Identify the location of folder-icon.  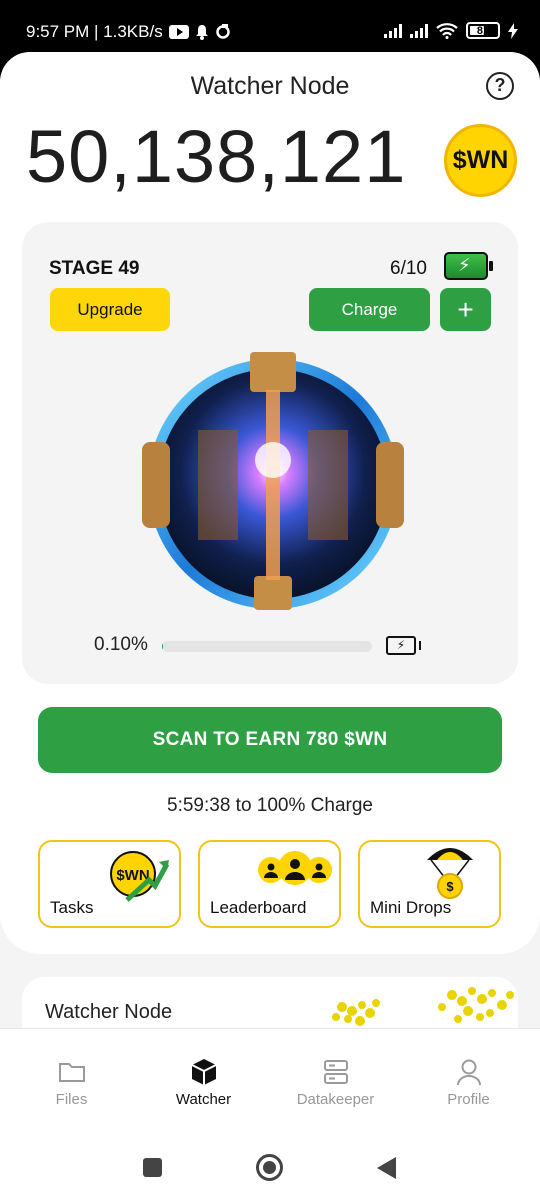
(72, 1072).